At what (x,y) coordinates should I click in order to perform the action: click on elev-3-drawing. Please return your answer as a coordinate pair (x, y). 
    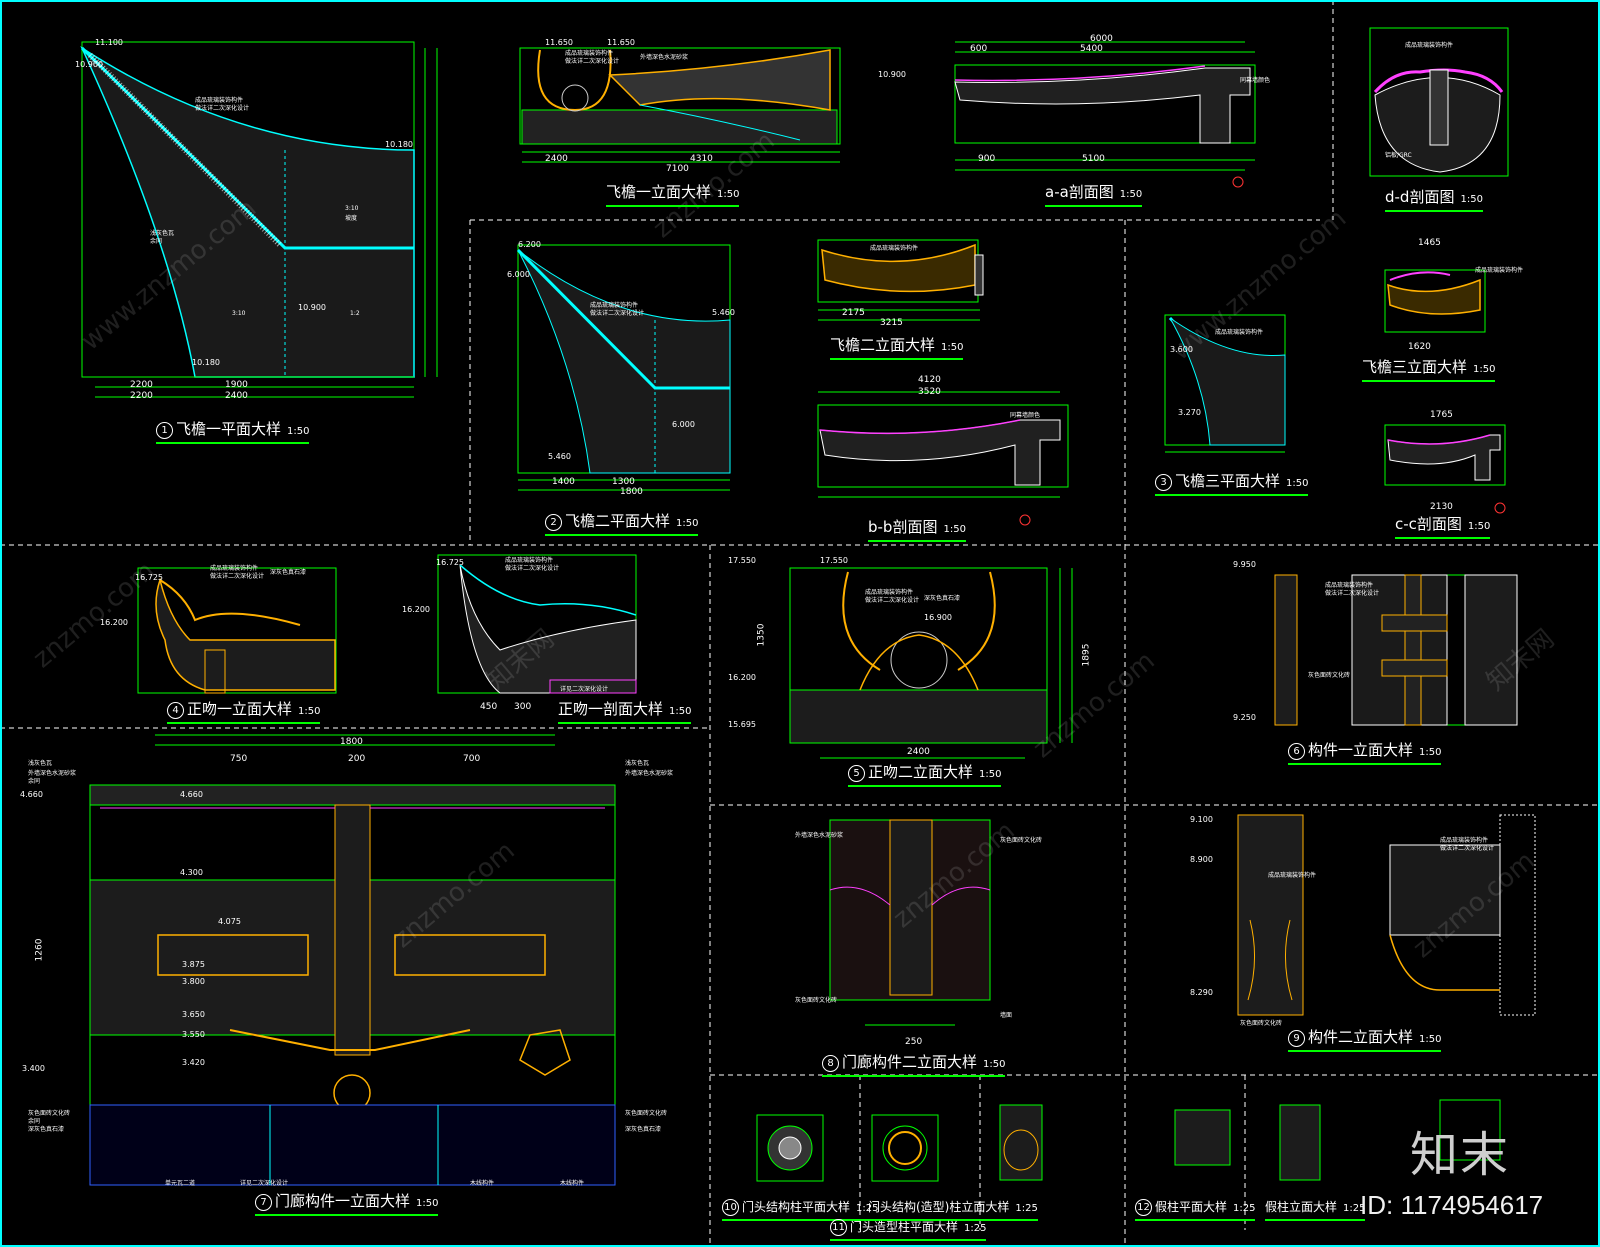
    Looking at the image, I should click on (1435, 301).